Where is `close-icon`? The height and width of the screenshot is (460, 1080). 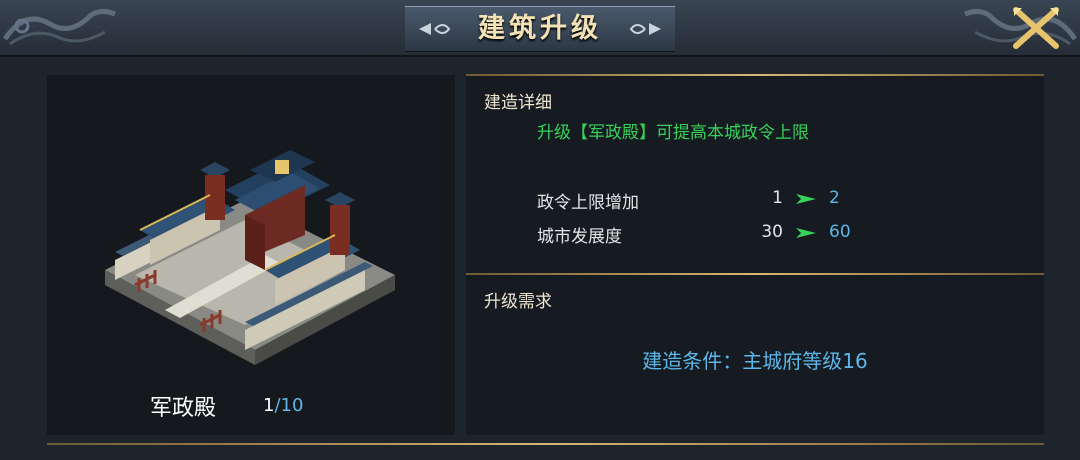 close-icon is located at coordinates (1036, 28).